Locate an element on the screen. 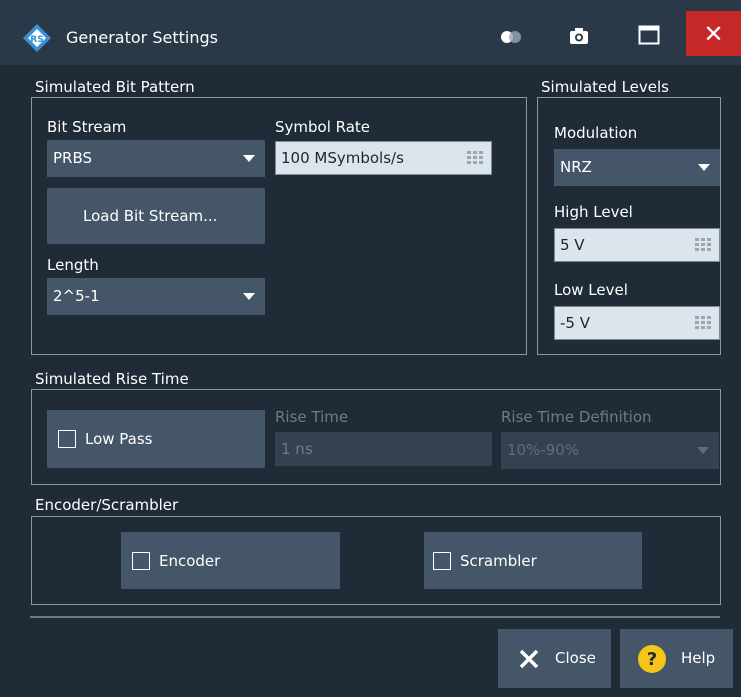  low-level-input: -5 V is located at coordinates (637, 323).